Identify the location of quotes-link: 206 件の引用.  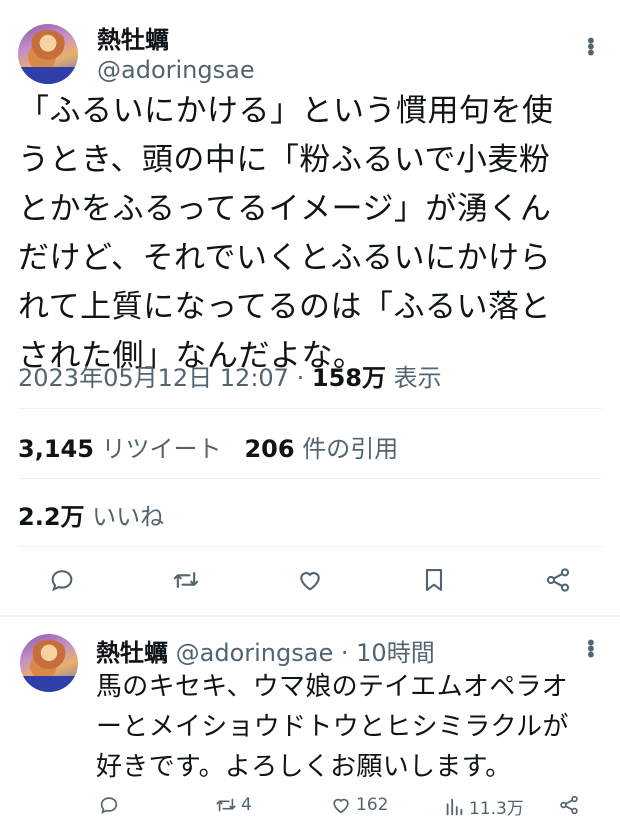
(321, 449).